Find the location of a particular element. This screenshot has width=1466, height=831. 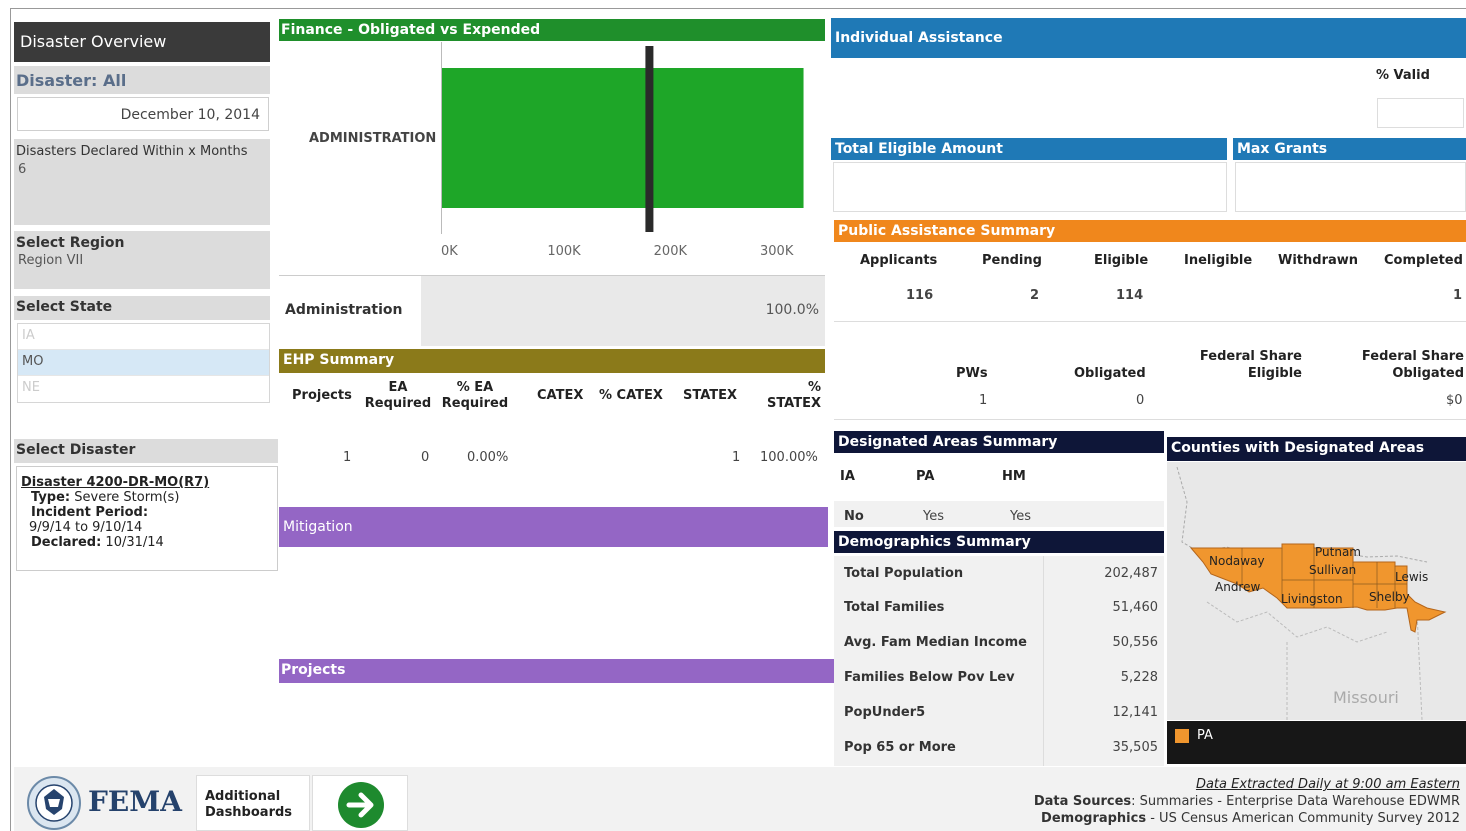

pa-v-fs-obligated: $0 is located at coordinates (1454, 400).